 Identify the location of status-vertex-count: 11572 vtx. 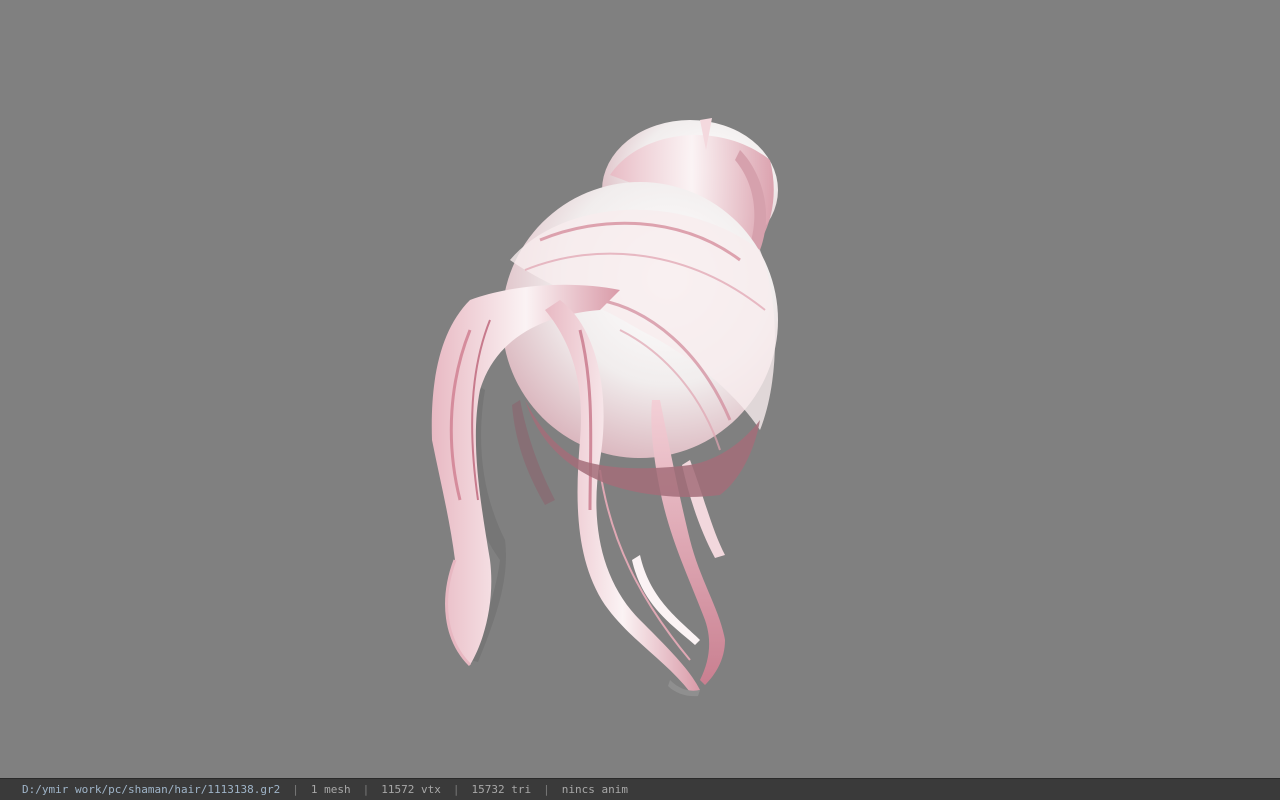
(411, 789).